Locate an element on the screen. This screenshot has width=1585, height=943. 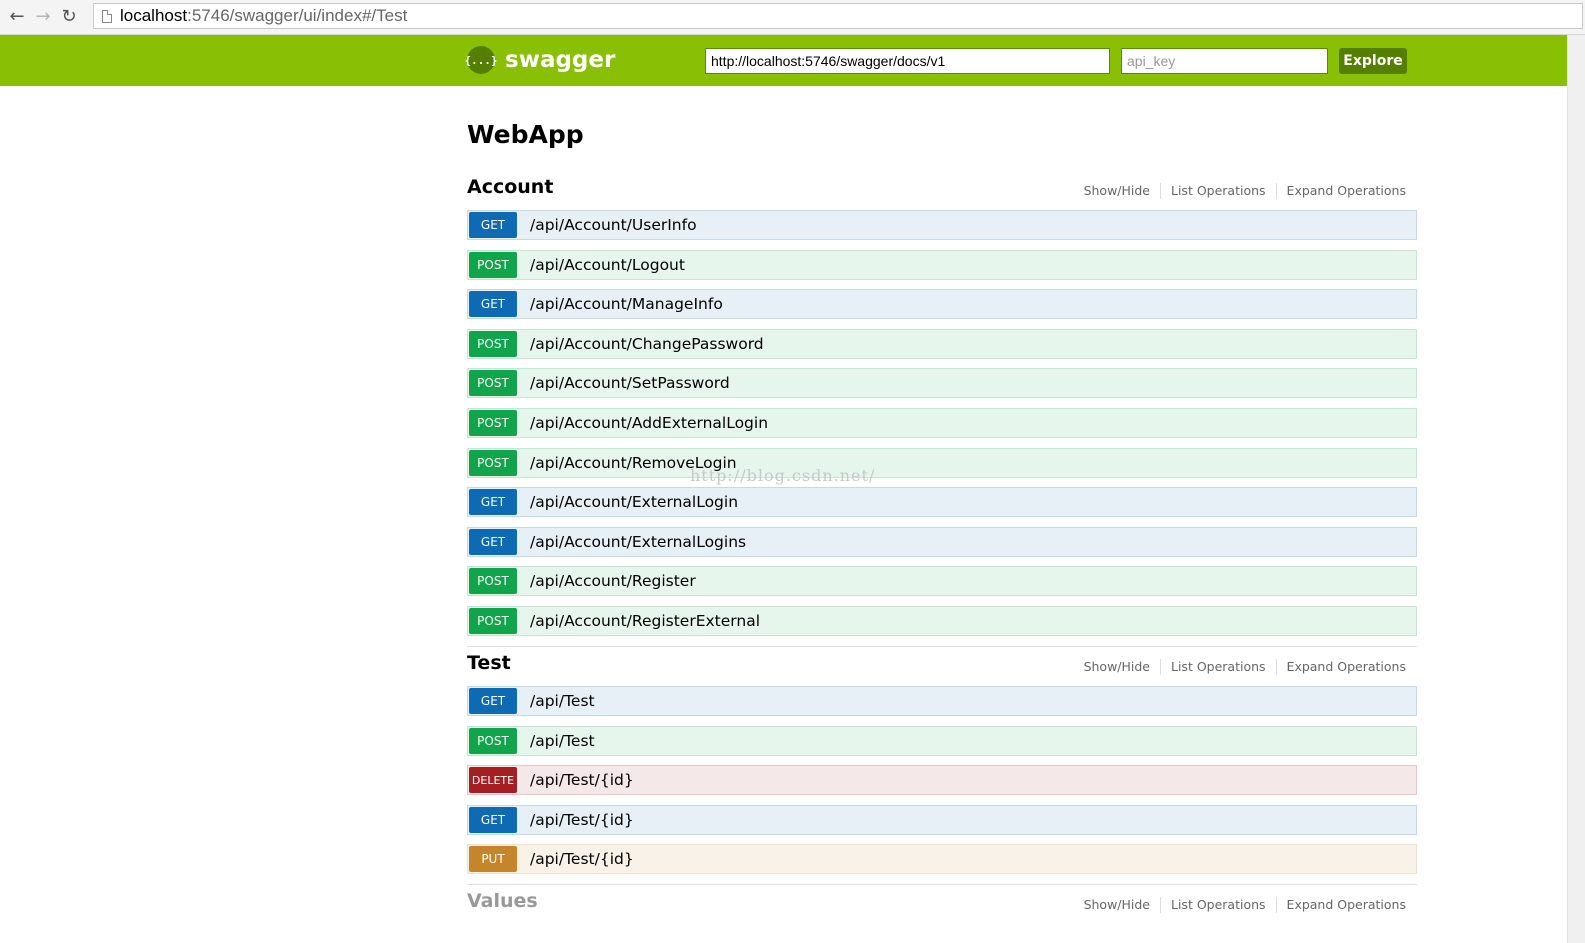
address-bar: localhost:5746/swagger/ui/index#/Test is located at coordinates (838, 16).